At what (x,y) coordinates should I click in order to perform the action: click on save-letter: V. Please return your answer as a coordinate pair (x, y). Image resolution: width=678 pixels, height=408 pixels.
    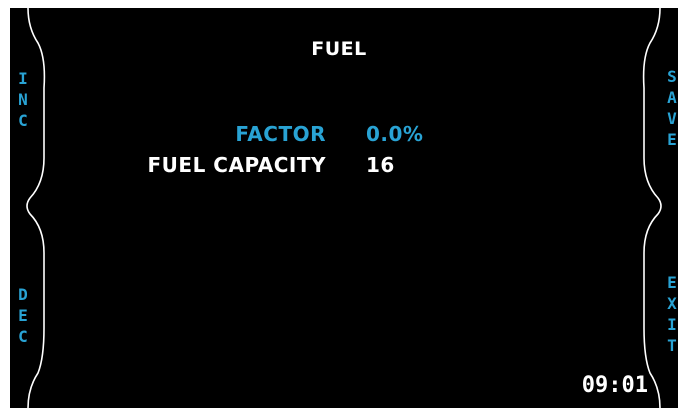
    Looking at the image, I should click on (672, 118).